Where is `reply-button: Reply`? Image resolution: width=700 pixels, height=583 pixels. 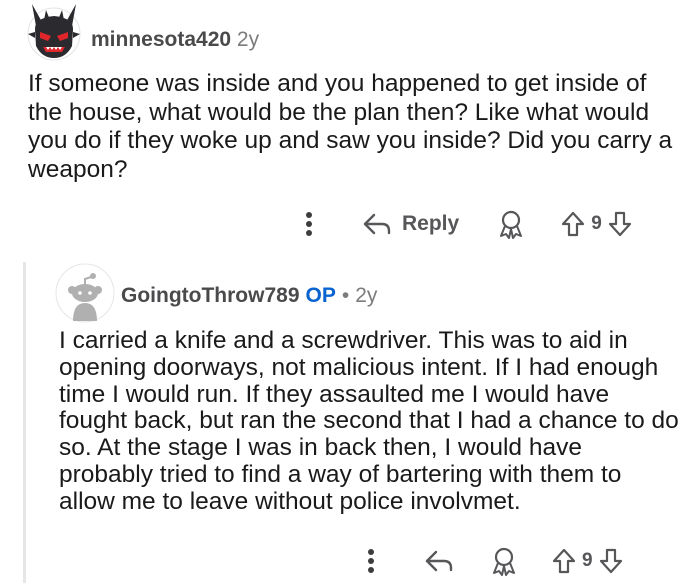
reply-button: Reply is located at coordinates (410, 224).